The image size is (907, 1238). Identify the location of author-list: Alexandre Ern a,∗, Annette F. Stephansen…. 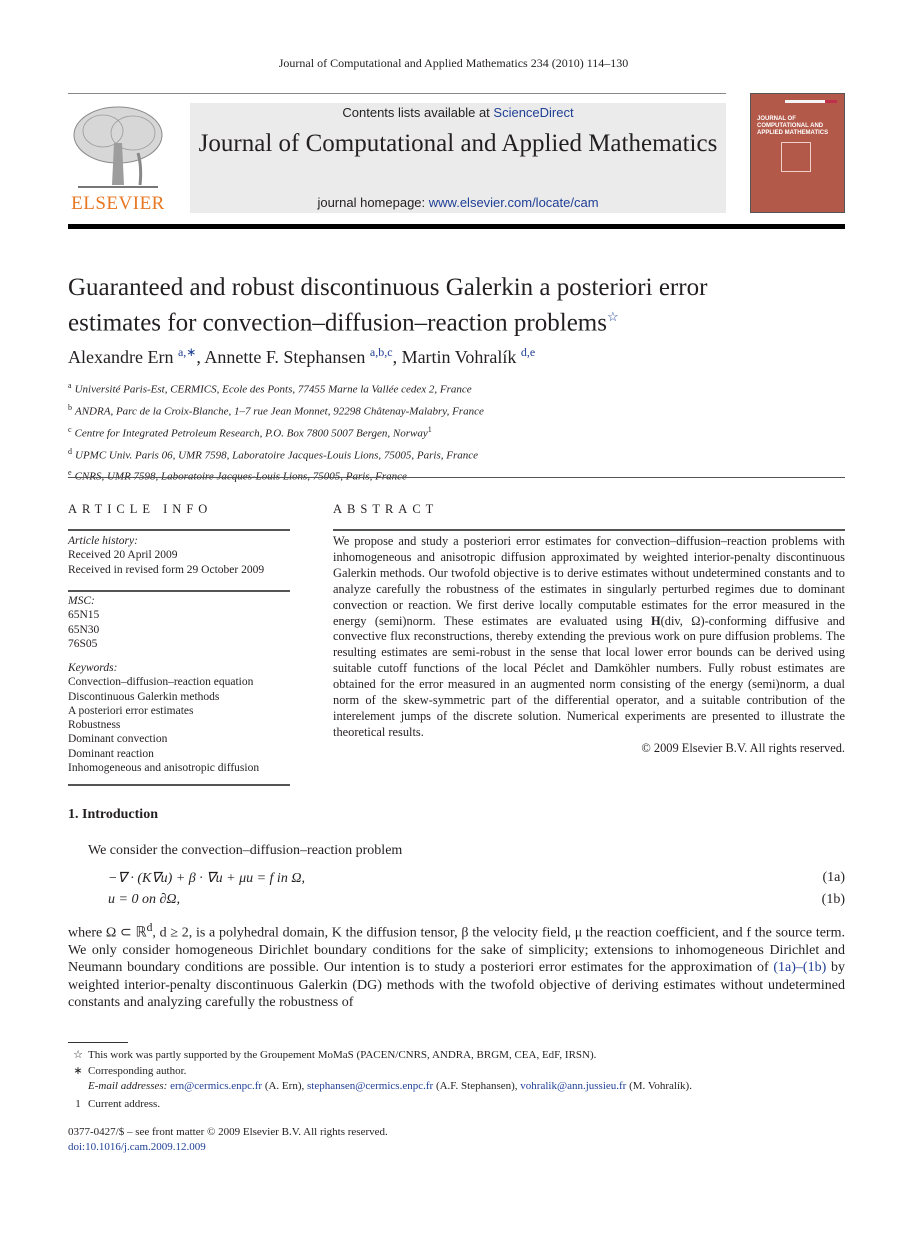
(302, 356).